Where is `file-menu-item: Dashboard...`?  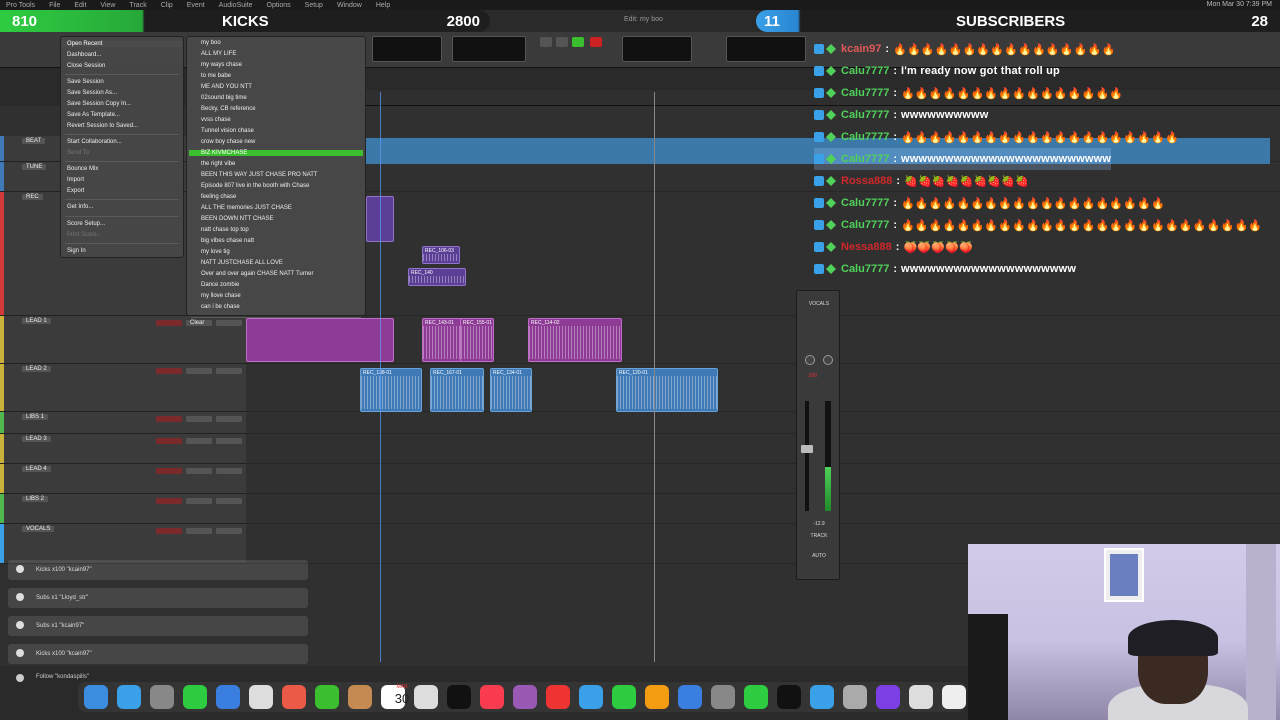 file-menu-item: Dashboard... is located at coordinates (84, 55).